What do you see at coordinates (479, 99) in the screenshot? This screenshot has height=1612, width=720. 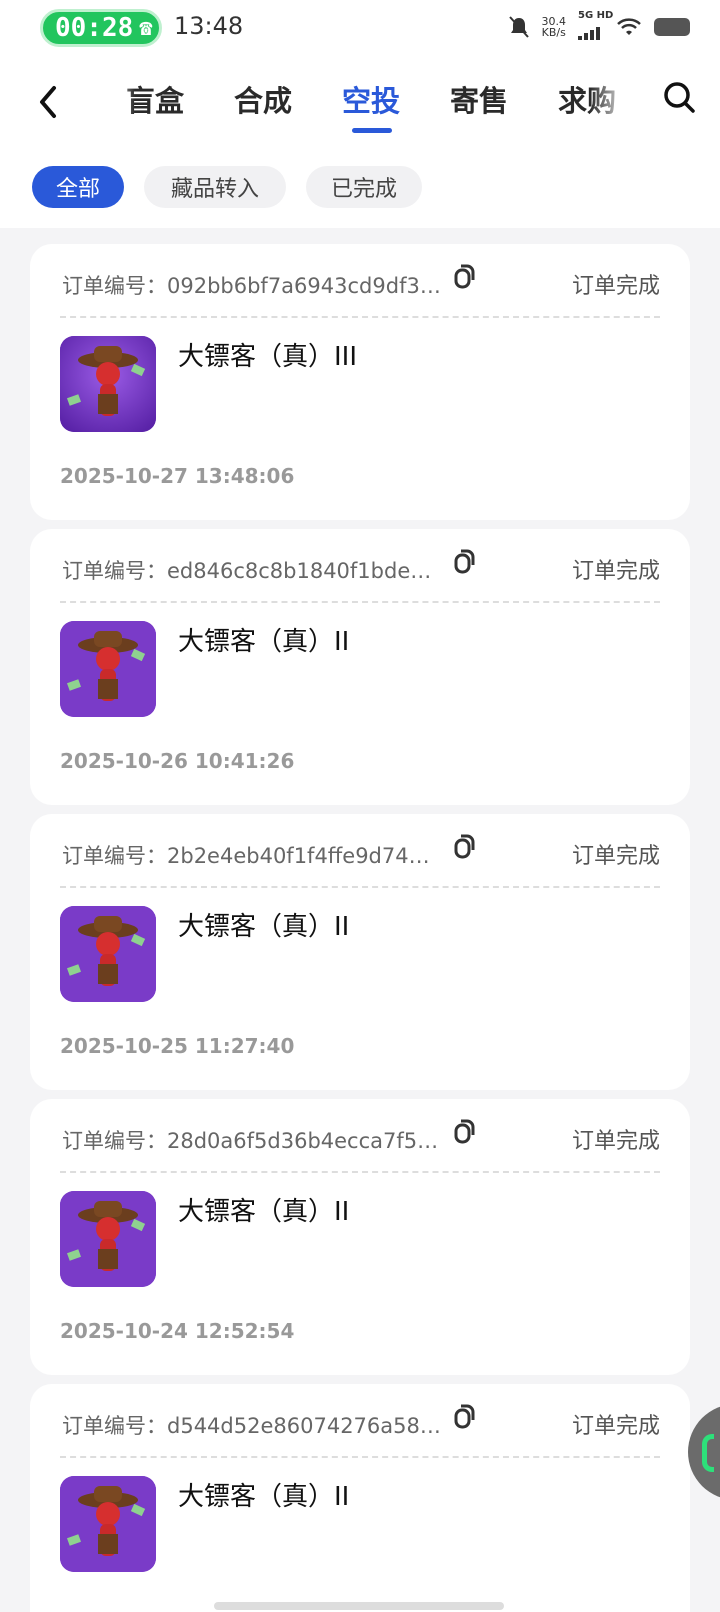 I see `tab-consignment: 寄售` at bounding box center [479, 99].